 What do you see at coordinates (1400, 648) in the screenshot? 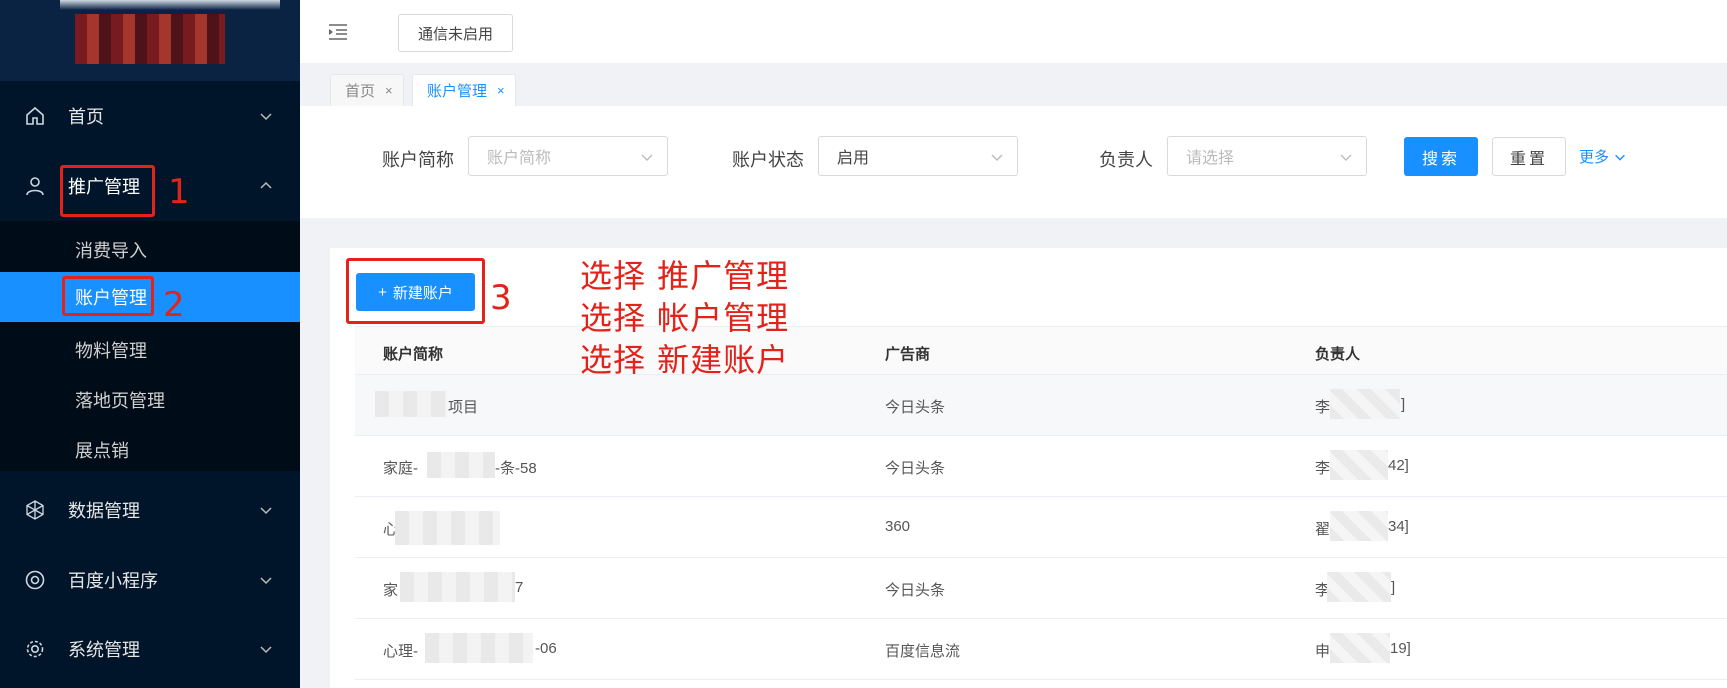
I see `table-cell-owner-suffix: 19]` at bounding box center [1400, 648].